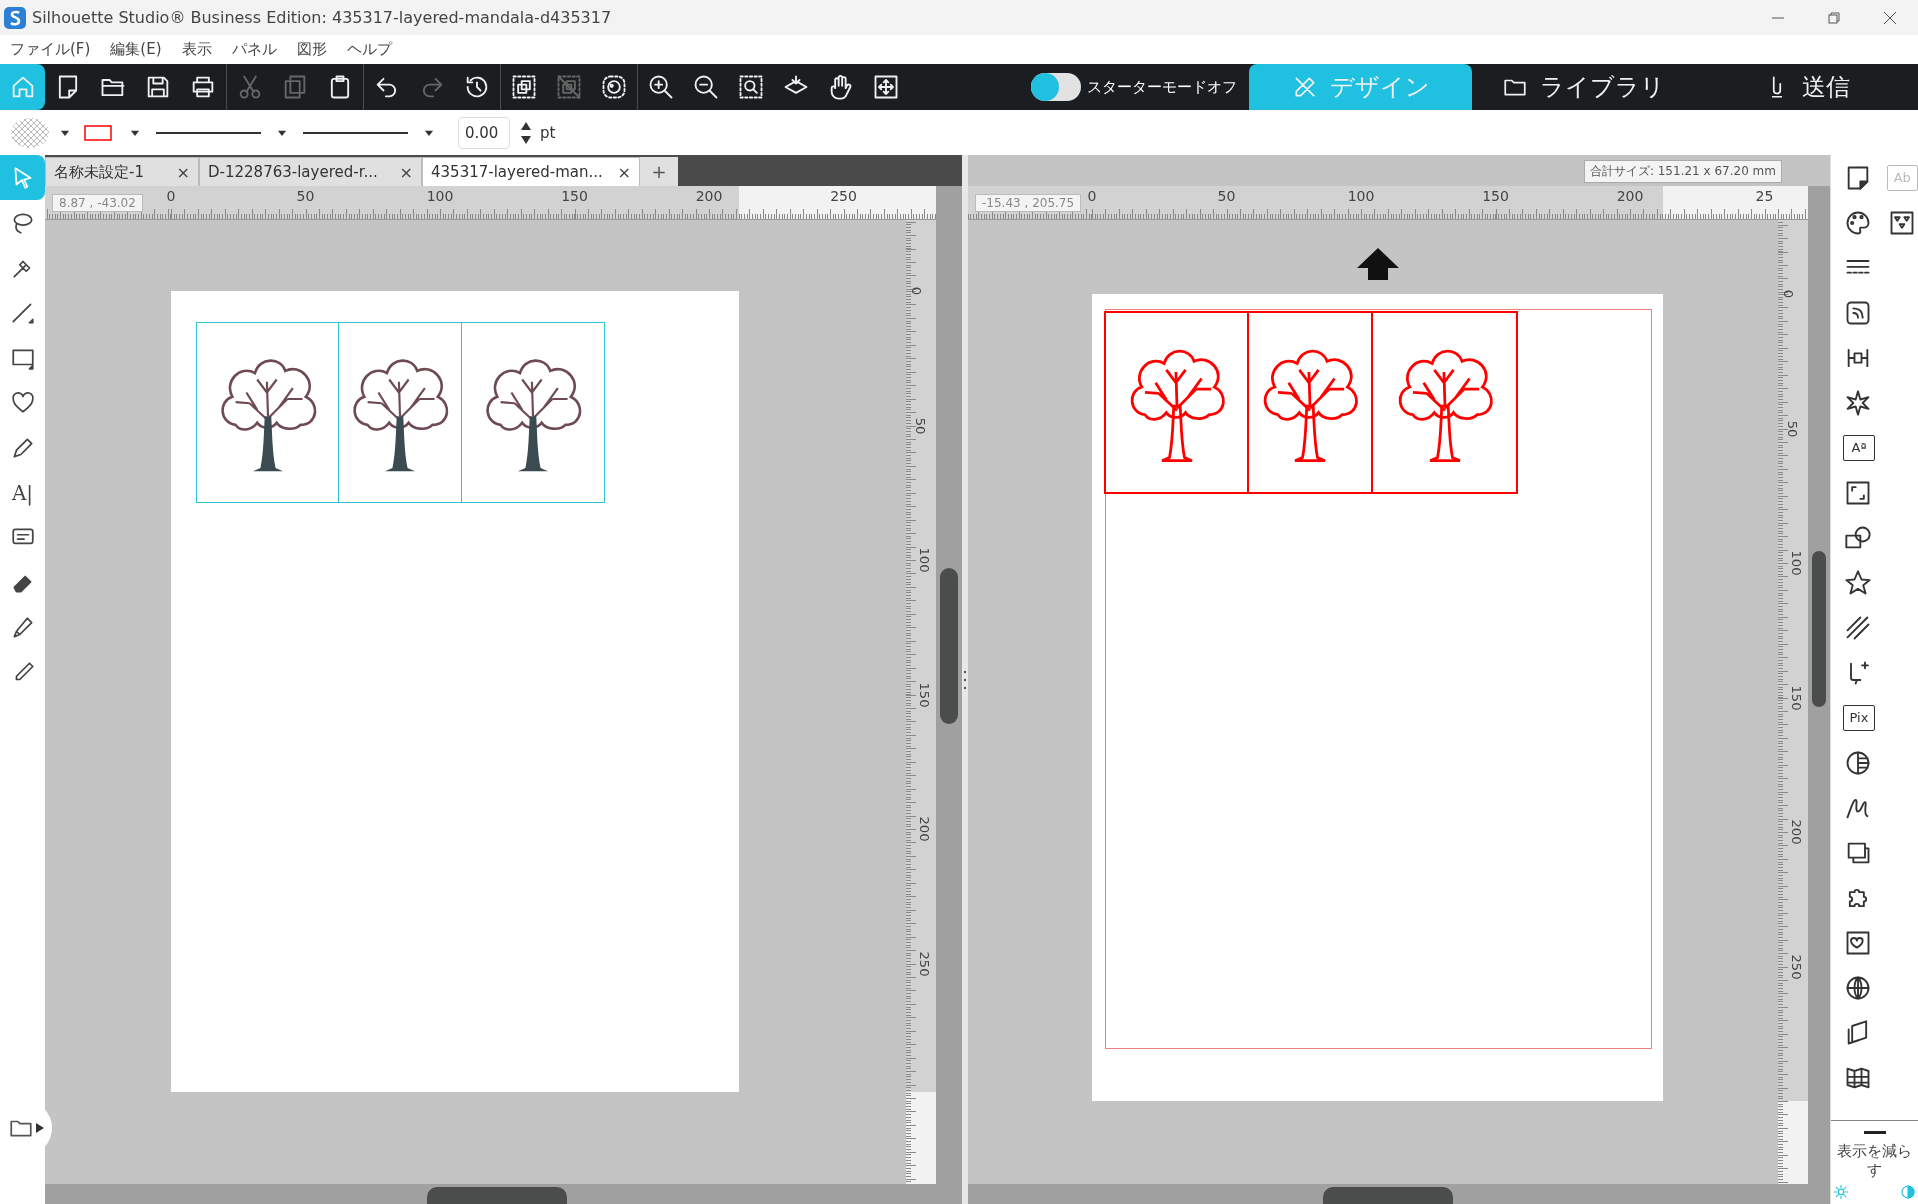  Describe the element at coordinates (965, 679) in the screenshot. I see `grip-icon` at that location.